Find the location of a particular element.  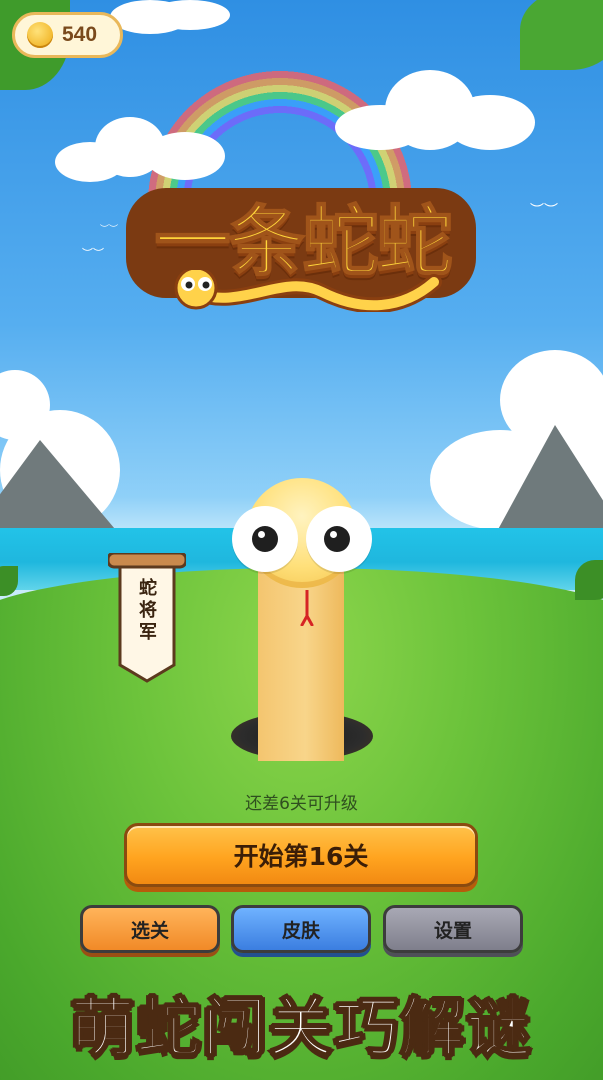

settings-button: 设置 is located at coordinates (453, 929).